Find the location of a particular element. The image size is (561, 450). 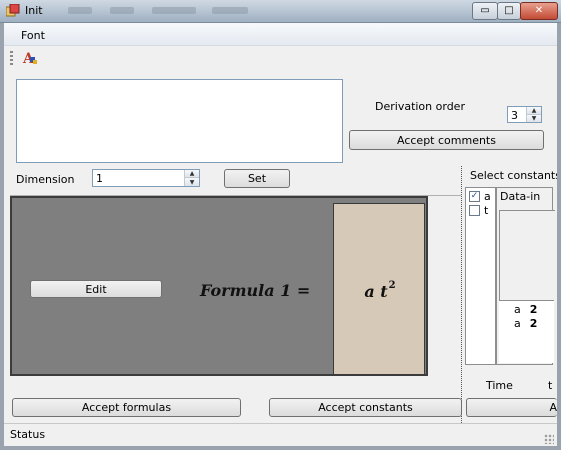

time-value: t is located at coordinates (550, 385).